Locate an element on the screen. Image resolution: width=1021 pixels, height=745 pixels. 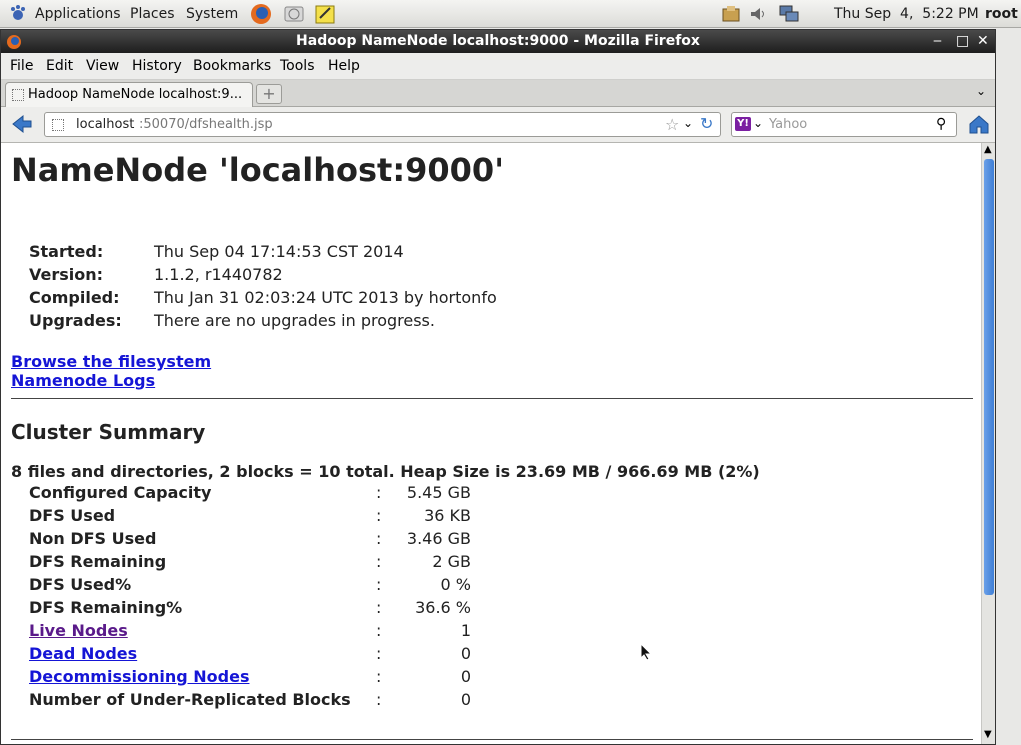
row-value-configured-capacity: 5.45 GB is located at coordinates (438, 492).